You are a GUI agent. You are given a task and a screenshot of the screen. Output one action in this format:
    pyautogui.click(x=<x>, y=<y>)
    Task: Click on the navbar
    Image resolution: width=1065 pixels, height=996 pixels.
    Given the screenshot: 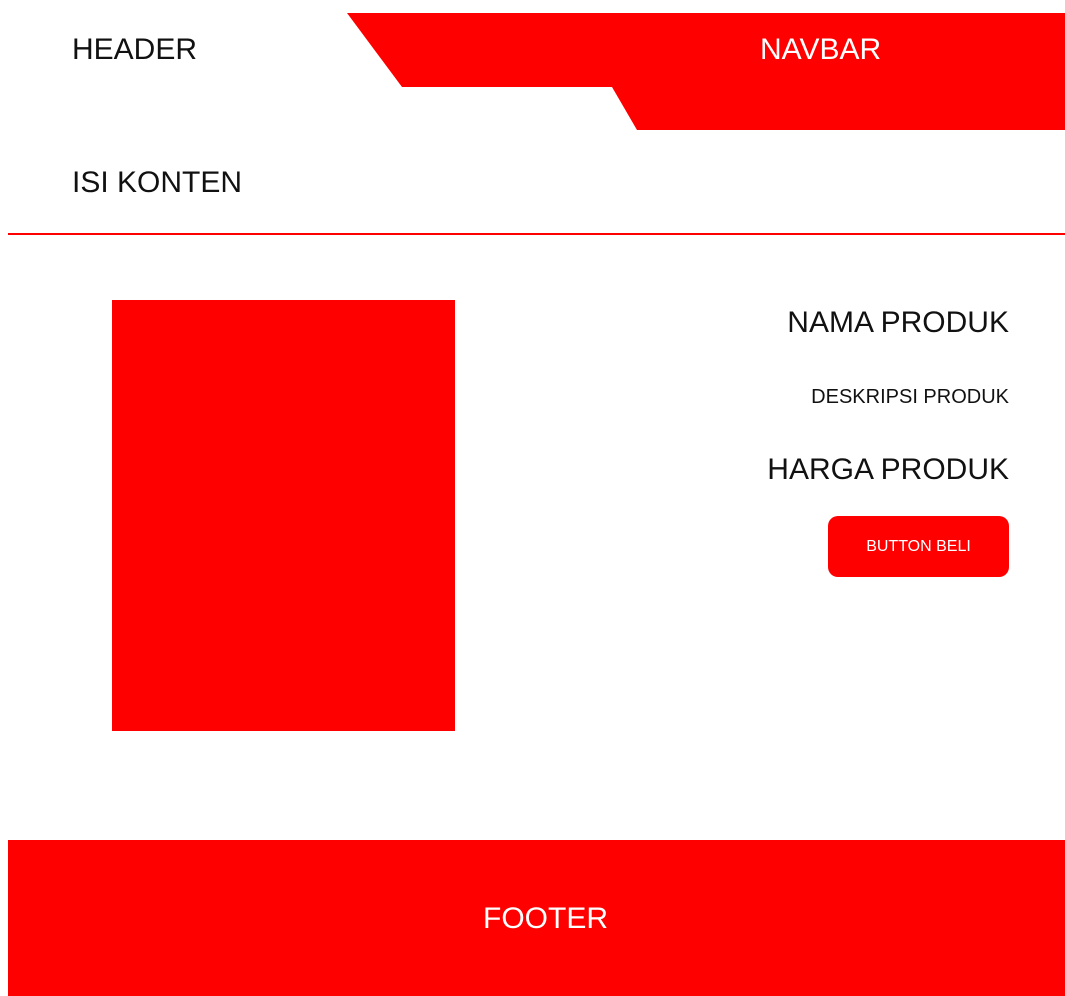 What is the action you would take?
    pyautogui.click(x=706, y=71)
    